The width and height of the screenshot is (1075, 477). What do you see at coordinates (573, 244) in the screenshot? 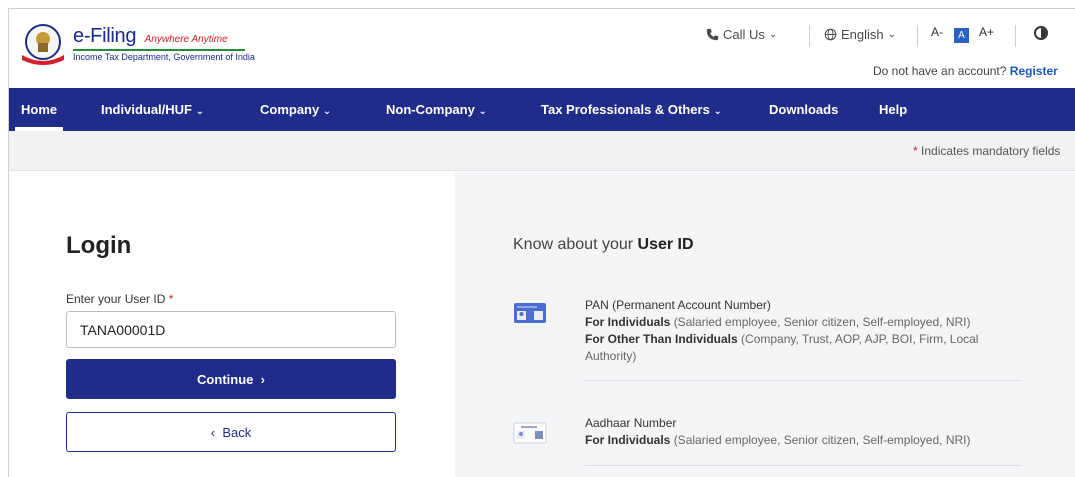
I see `info-title-prefix: Know about your` at bounding box center [573, 244].